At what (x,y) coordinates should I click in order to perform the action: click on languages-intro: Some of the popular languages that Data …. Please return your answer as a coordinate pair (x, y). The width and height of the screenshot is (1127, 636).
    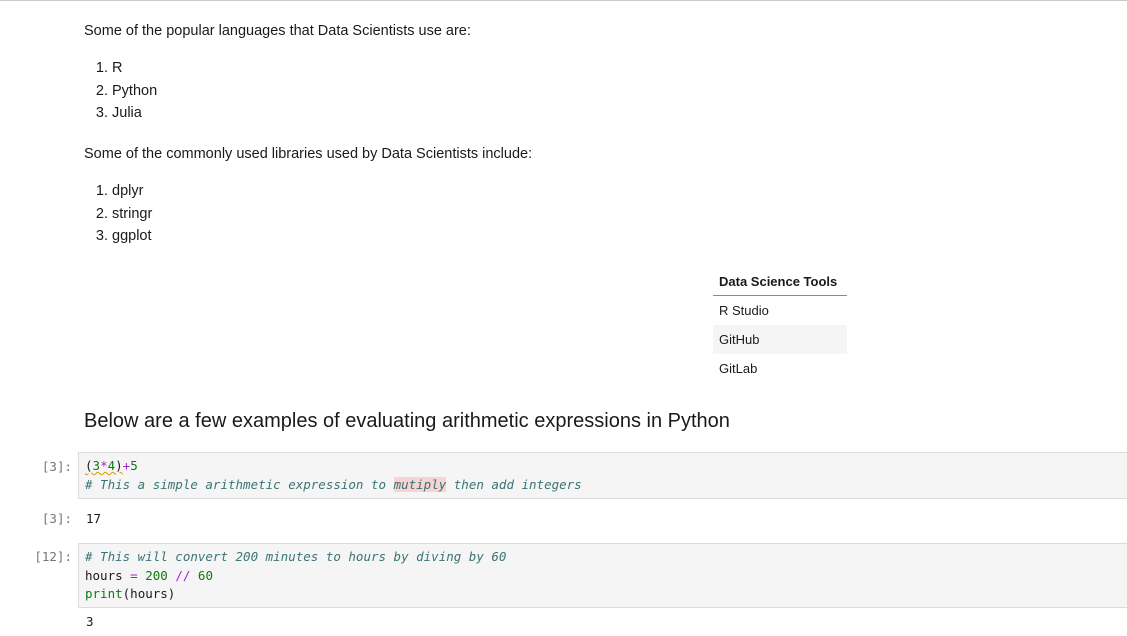
    Looking at the image, I should click on (277, 31).